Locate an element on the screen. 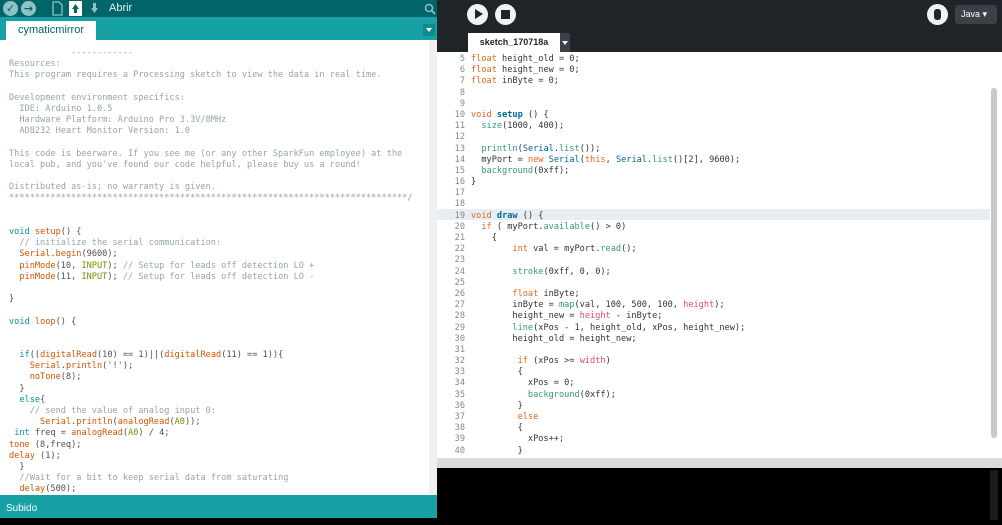 This screenshot has width=1002, height=525. code-text: int val = myPort.read(); is located at coordinates (574, 249).